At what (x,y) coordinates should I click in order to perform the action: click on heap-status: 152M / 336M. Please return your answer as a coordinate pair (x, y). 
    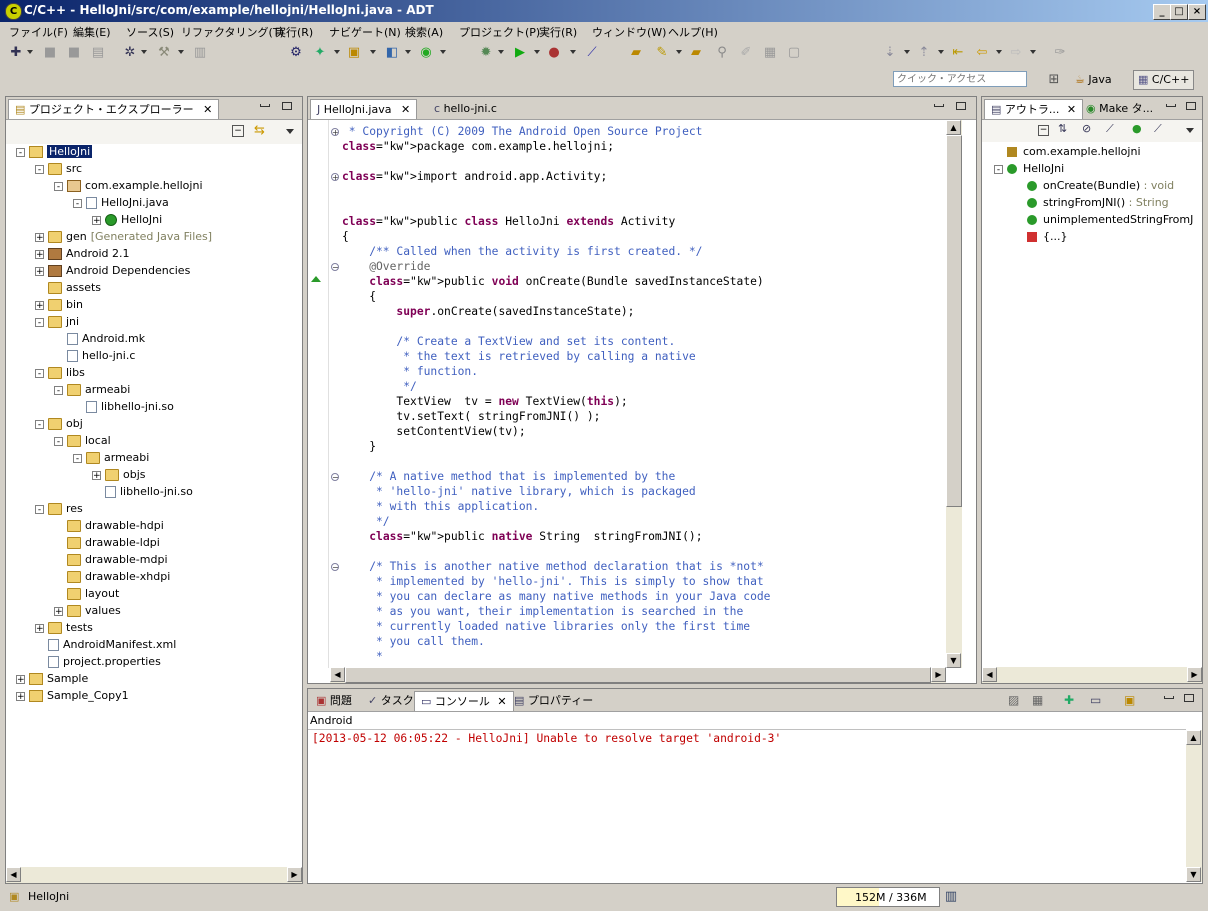
    Looking at the image, I should click on (888, 897).